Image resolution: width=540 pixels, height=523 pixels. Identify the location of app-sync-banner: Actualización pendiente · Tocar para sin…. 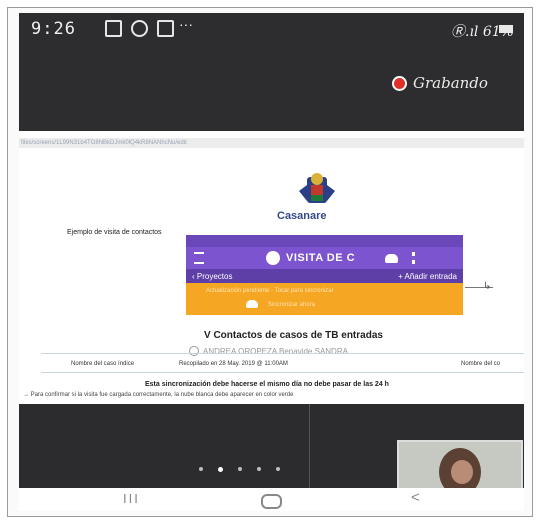
(324, 299).